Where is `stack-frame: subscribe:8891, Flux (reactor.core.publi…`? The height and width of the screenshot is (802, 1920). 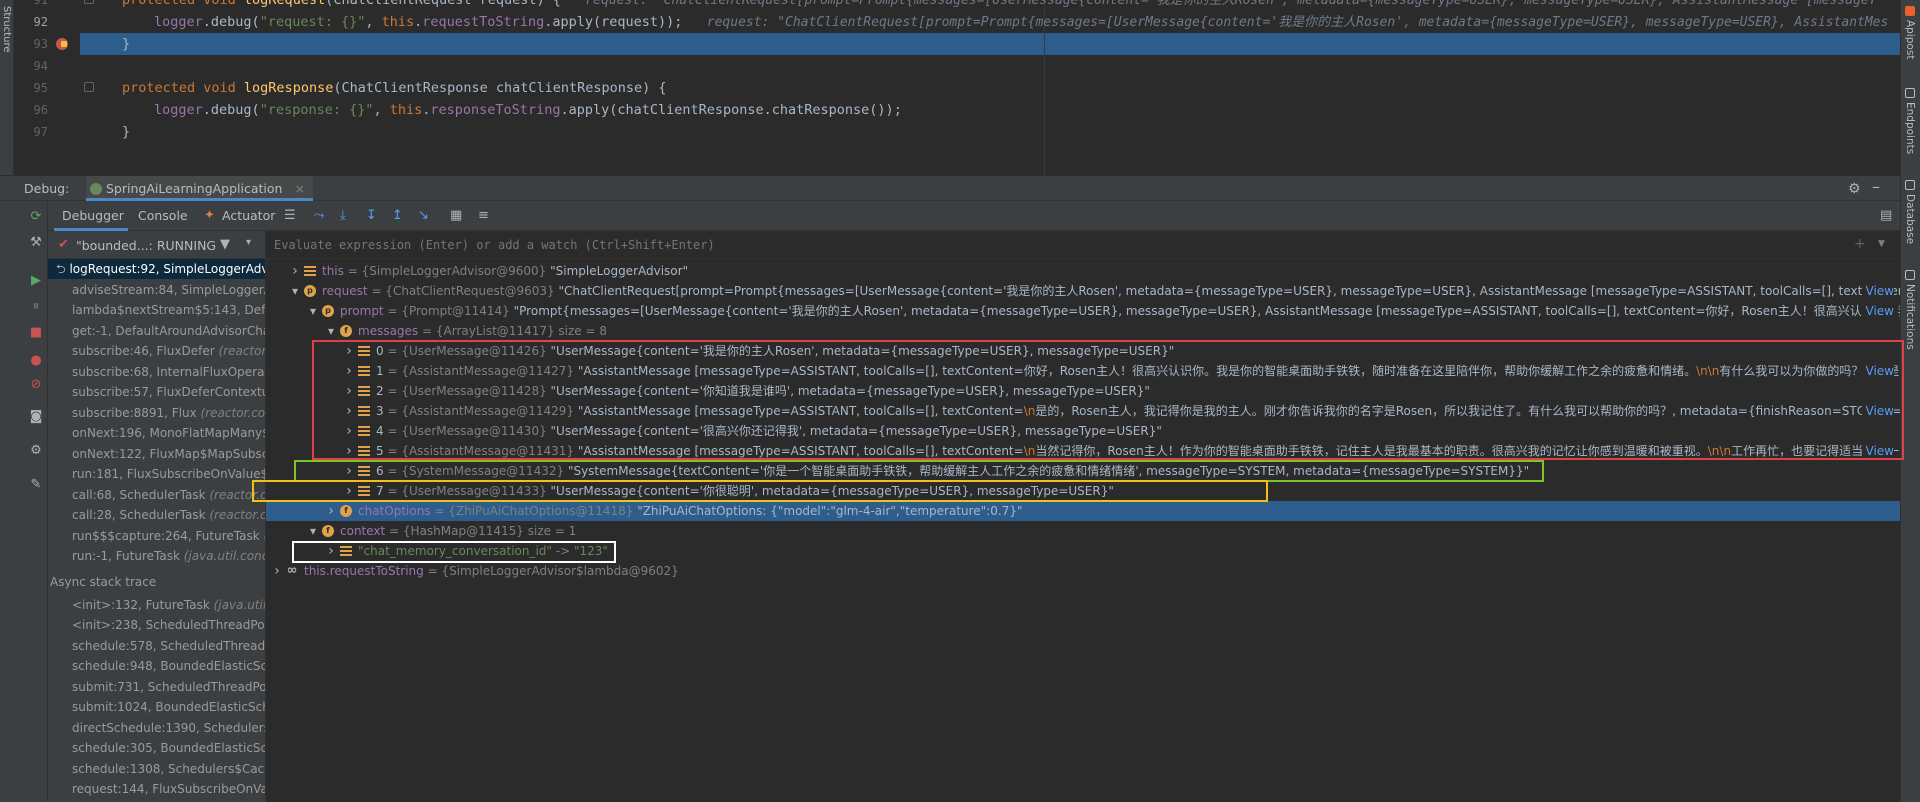 stack-frame: subscribe:8891, Flux (reactor.core.publi… is located at coordinates (156, 413).